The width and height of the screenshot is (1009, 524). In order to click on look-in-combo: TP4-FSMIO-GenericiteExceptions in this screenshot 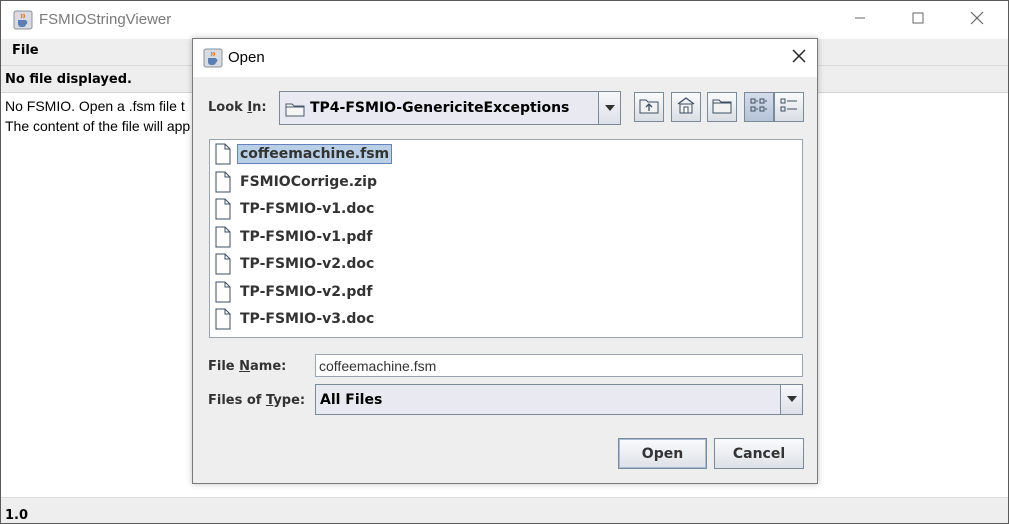, I will do `click(450, 108)`.